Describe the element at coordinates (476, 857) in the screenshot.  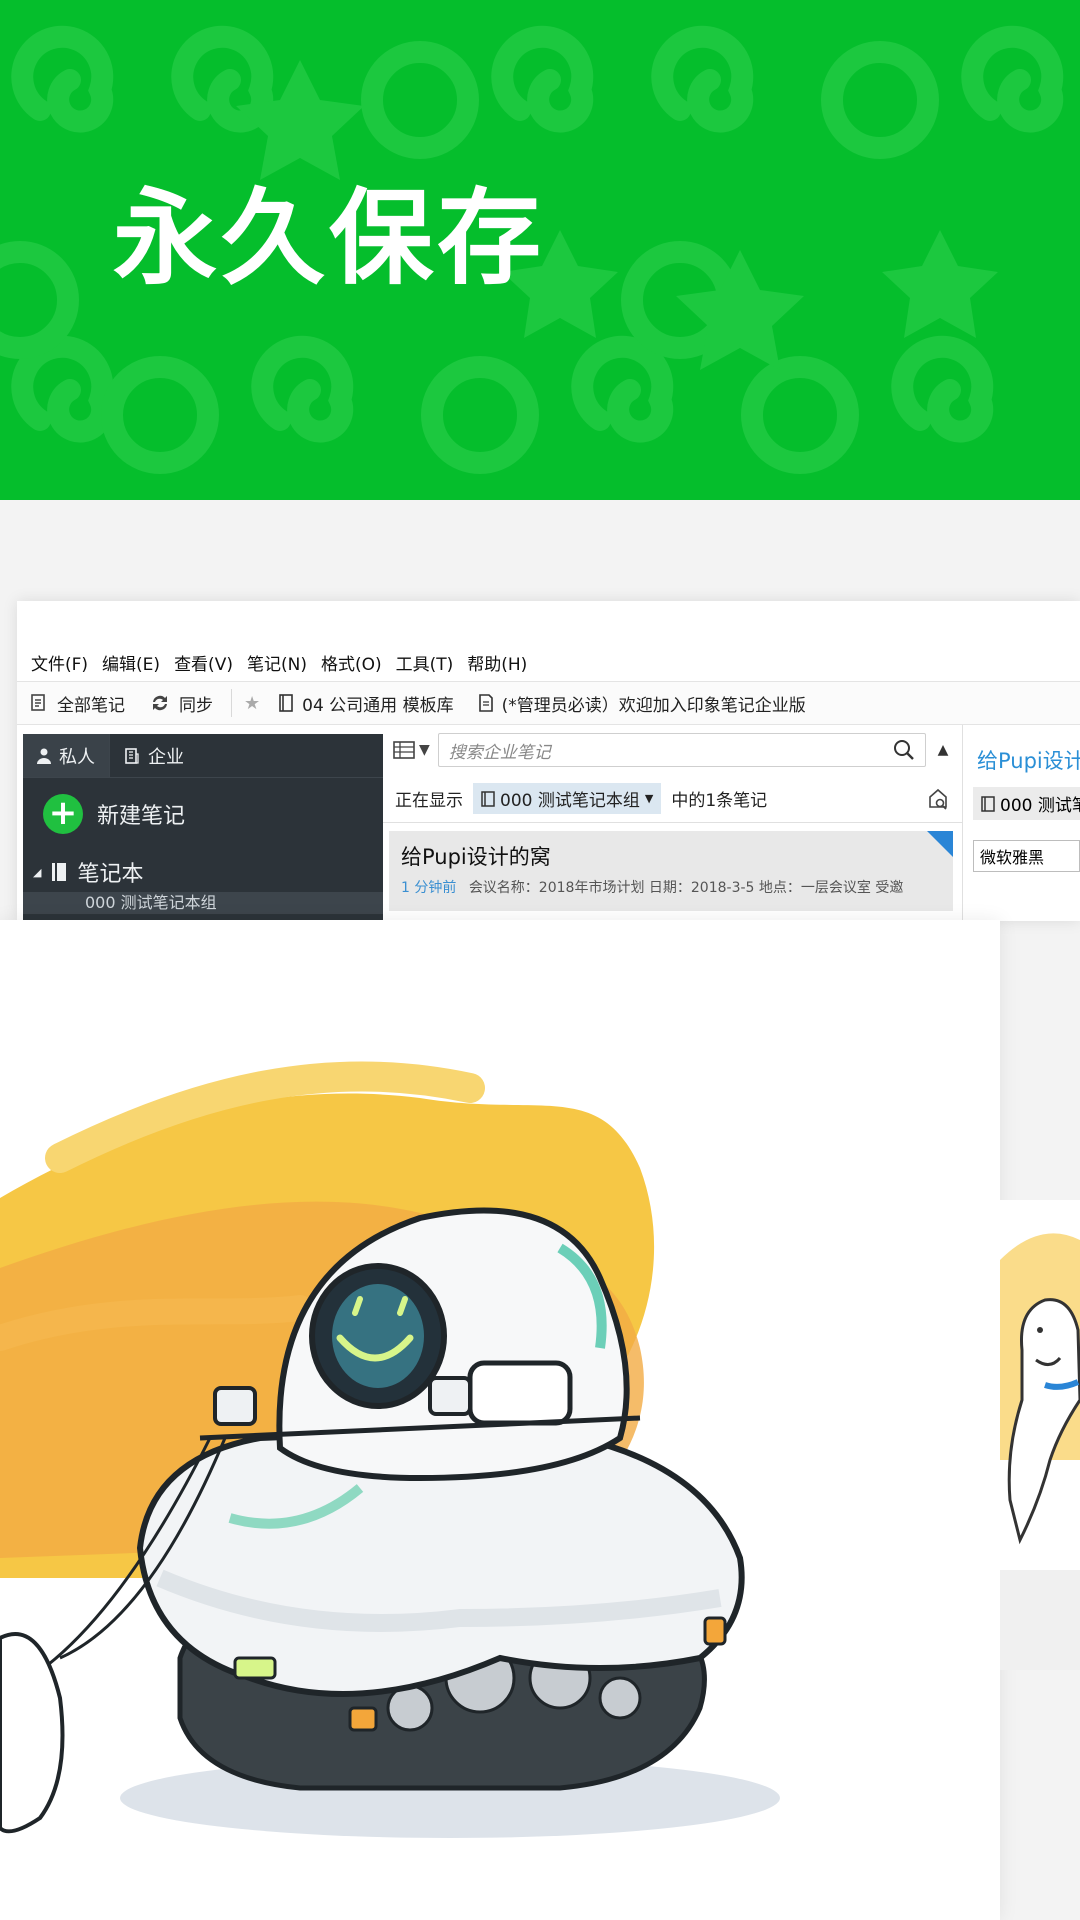
I see `note-title: 给Pupi设计的窝` at that location.